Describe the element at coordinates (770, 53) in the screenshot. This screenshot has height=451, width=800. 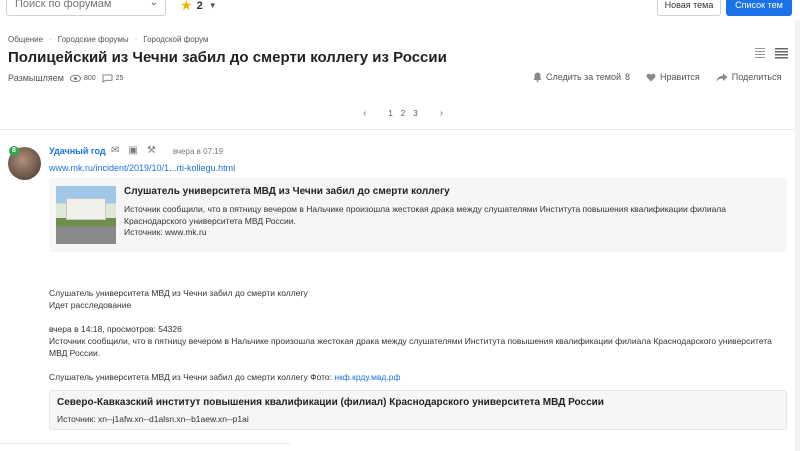
I see `view-mode-switcher` at that location.